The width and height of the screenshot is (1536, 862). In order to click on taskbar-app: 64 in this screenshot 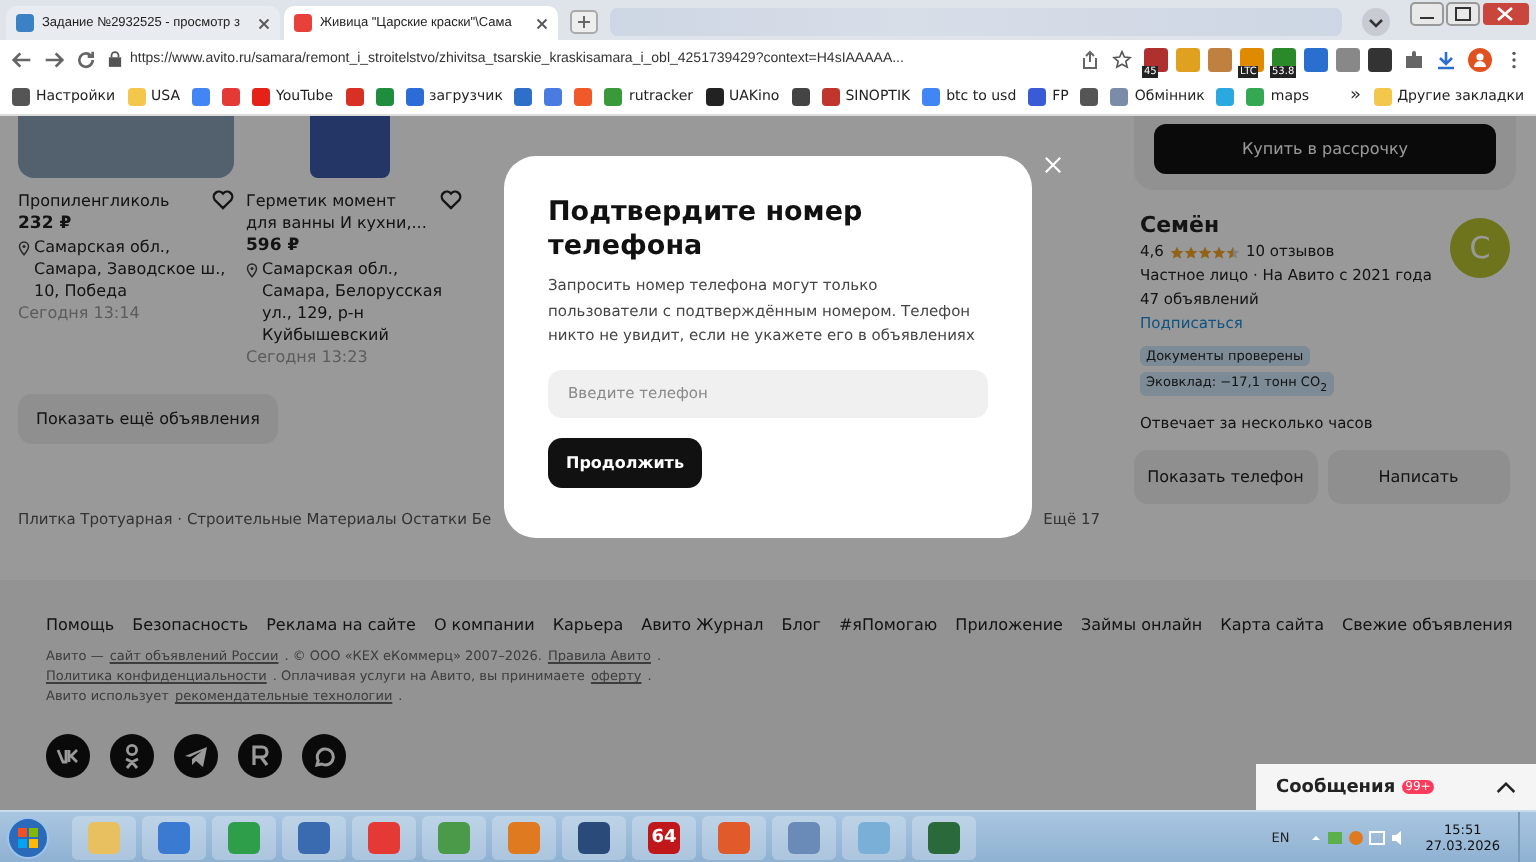, I will do `click(664, 837)`.